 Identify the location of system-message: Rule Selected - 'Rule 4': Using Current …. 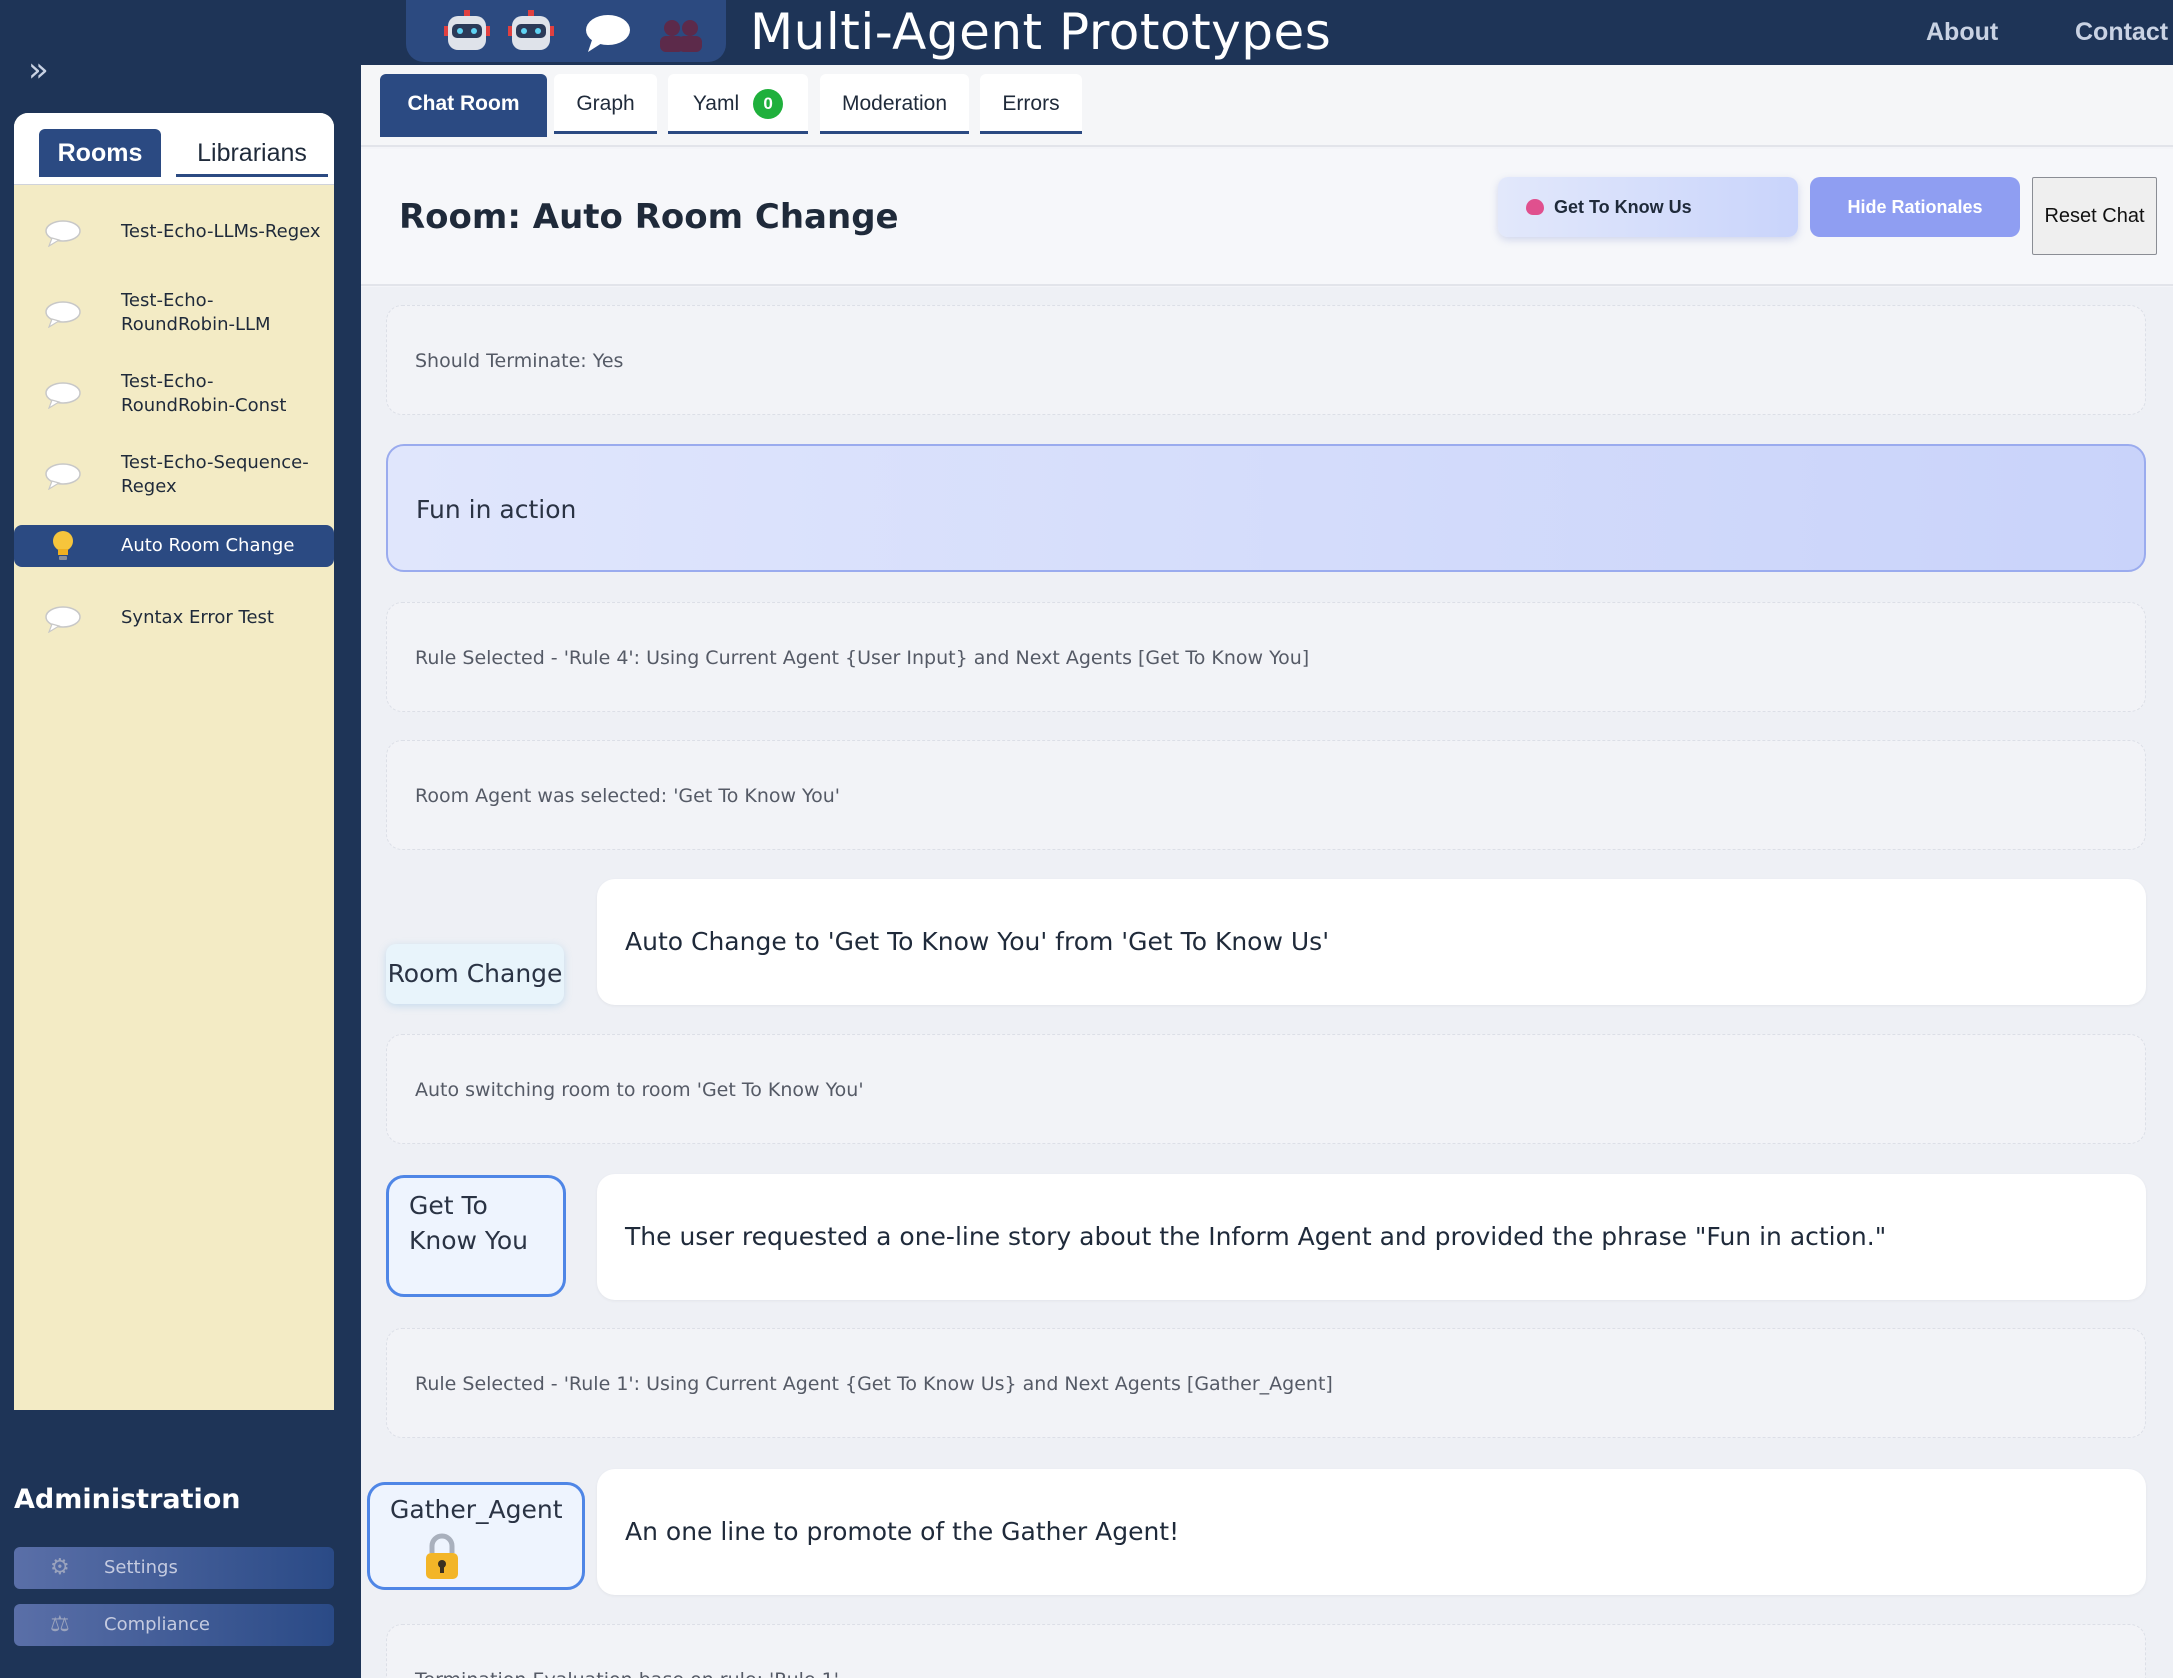
(1266, 657).